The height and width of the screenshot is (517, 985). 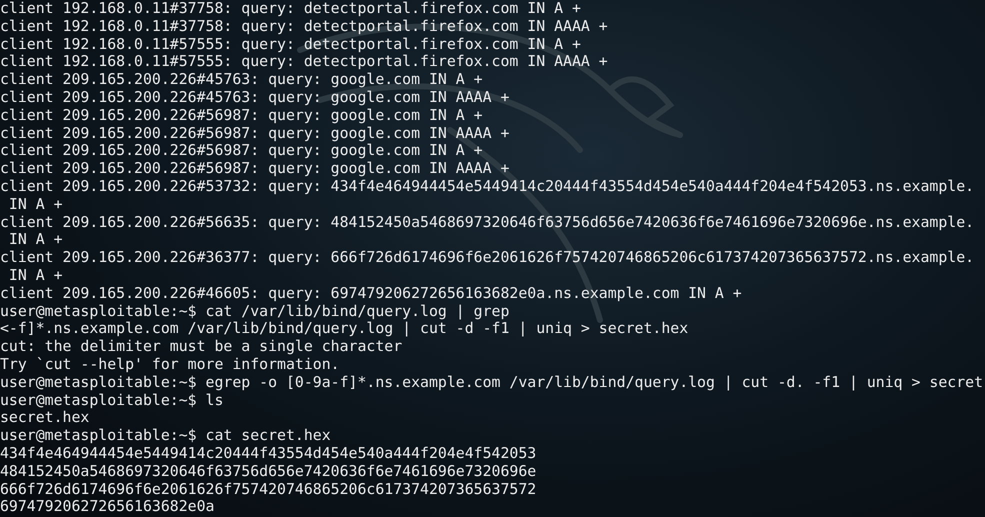 I want to click on terminal-line: client 192.168.0.11#37758: query: detectportal.firefox.com IN AAAA +, so click(x=304, y=27).